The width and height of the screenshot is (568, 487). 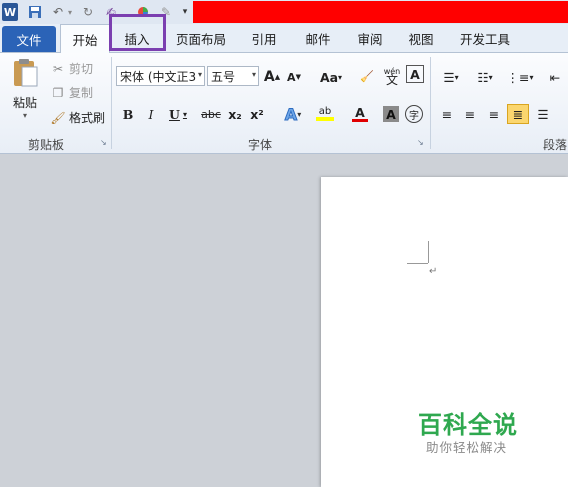 I want to click on paragraph-group-label: 段落, so click(x=555, y=145).